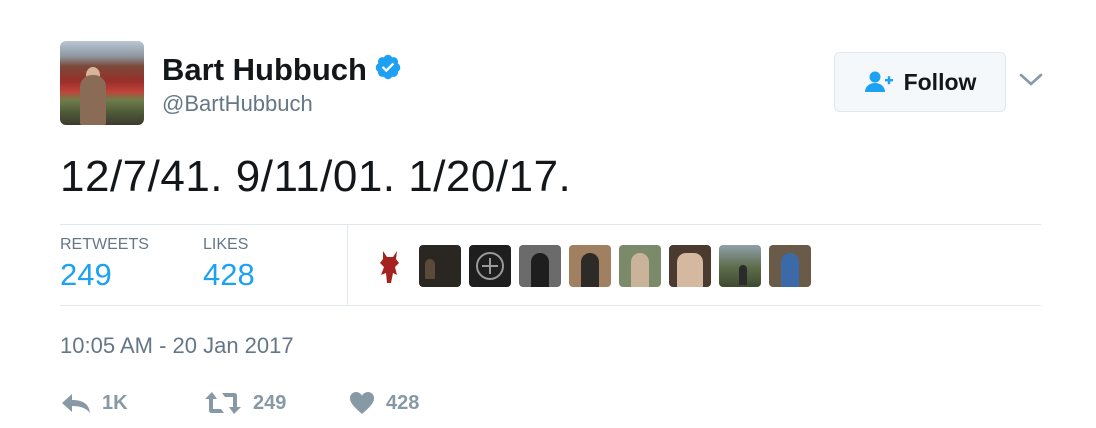  I want to click on follow-button-label: Follow, so click(940, 81).